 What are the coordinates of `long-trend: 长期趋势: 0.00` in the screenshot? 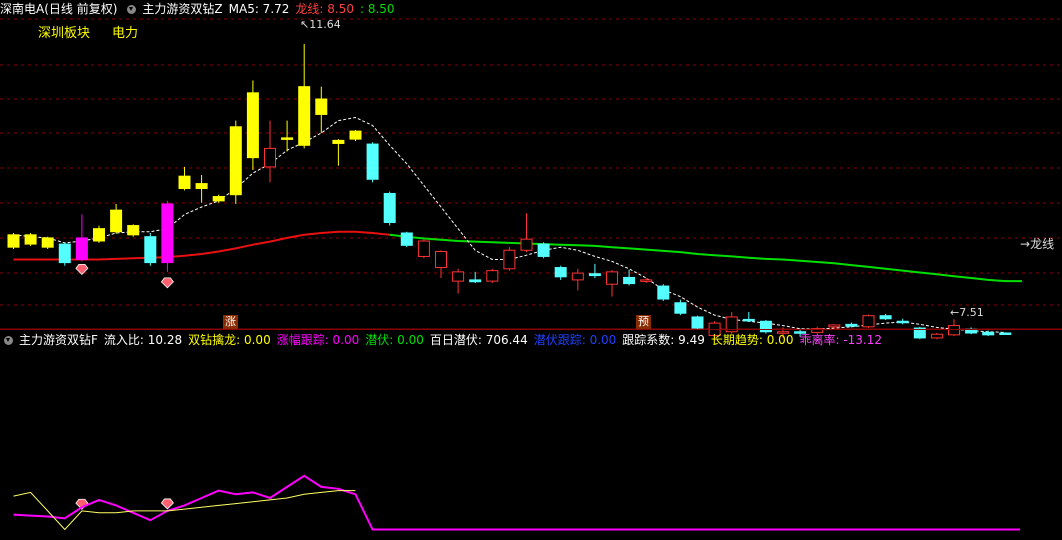 It's located at (752, 340).